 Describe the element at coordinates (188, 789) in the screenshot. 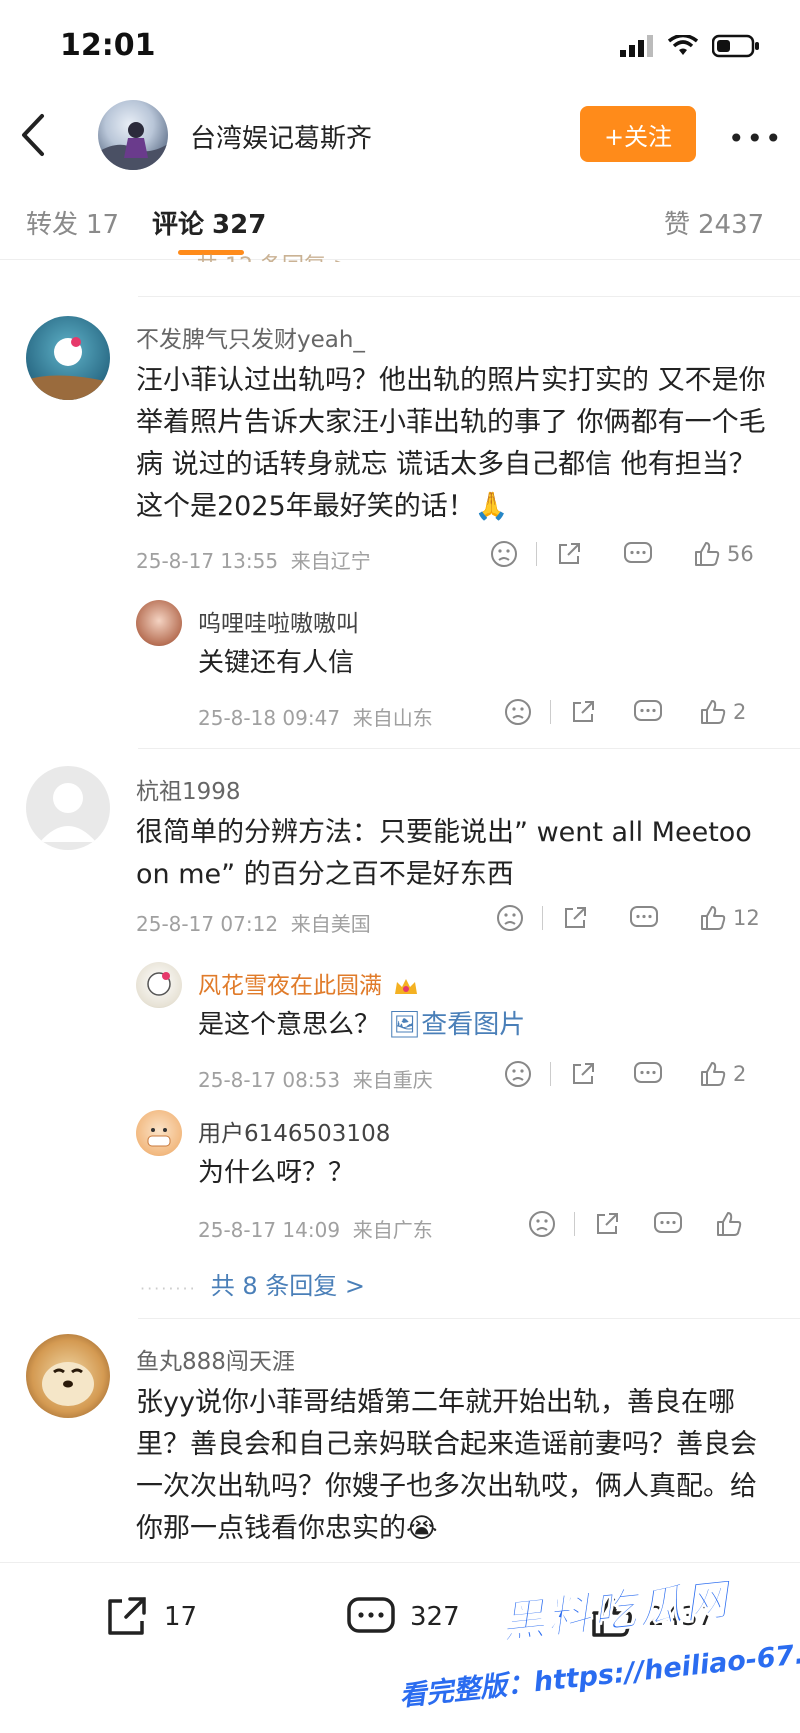

I see `commenter-name: 杭祖1998` at that location.